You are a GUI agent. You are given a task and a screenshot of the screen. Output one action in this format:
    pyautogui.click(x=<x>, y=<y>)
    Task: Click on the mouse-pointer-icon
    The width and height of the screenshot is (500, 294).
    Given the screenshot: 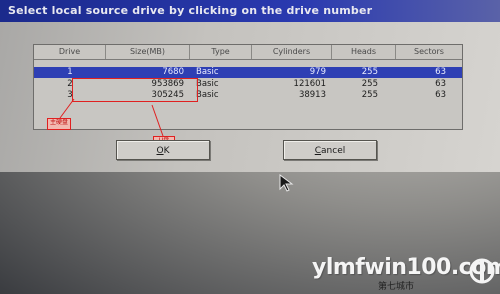 What is the action you would take?
    pyautogui.click(x=286, y=183)
    